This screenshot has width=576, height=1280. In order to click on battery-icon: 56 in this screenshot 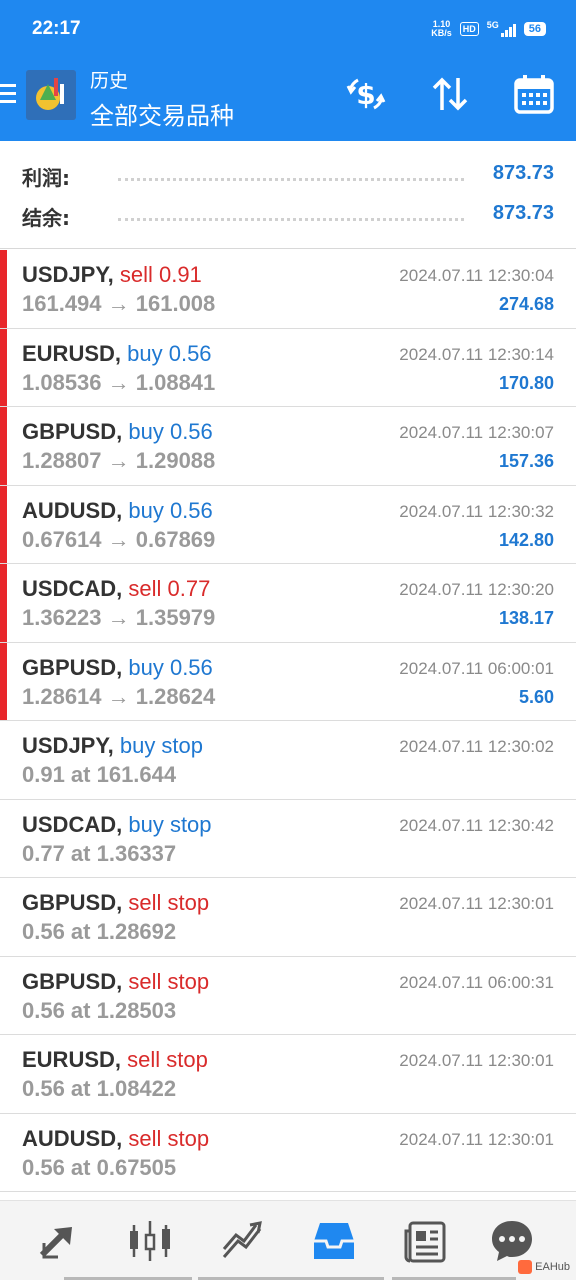, I will do `click(534, 29)`.